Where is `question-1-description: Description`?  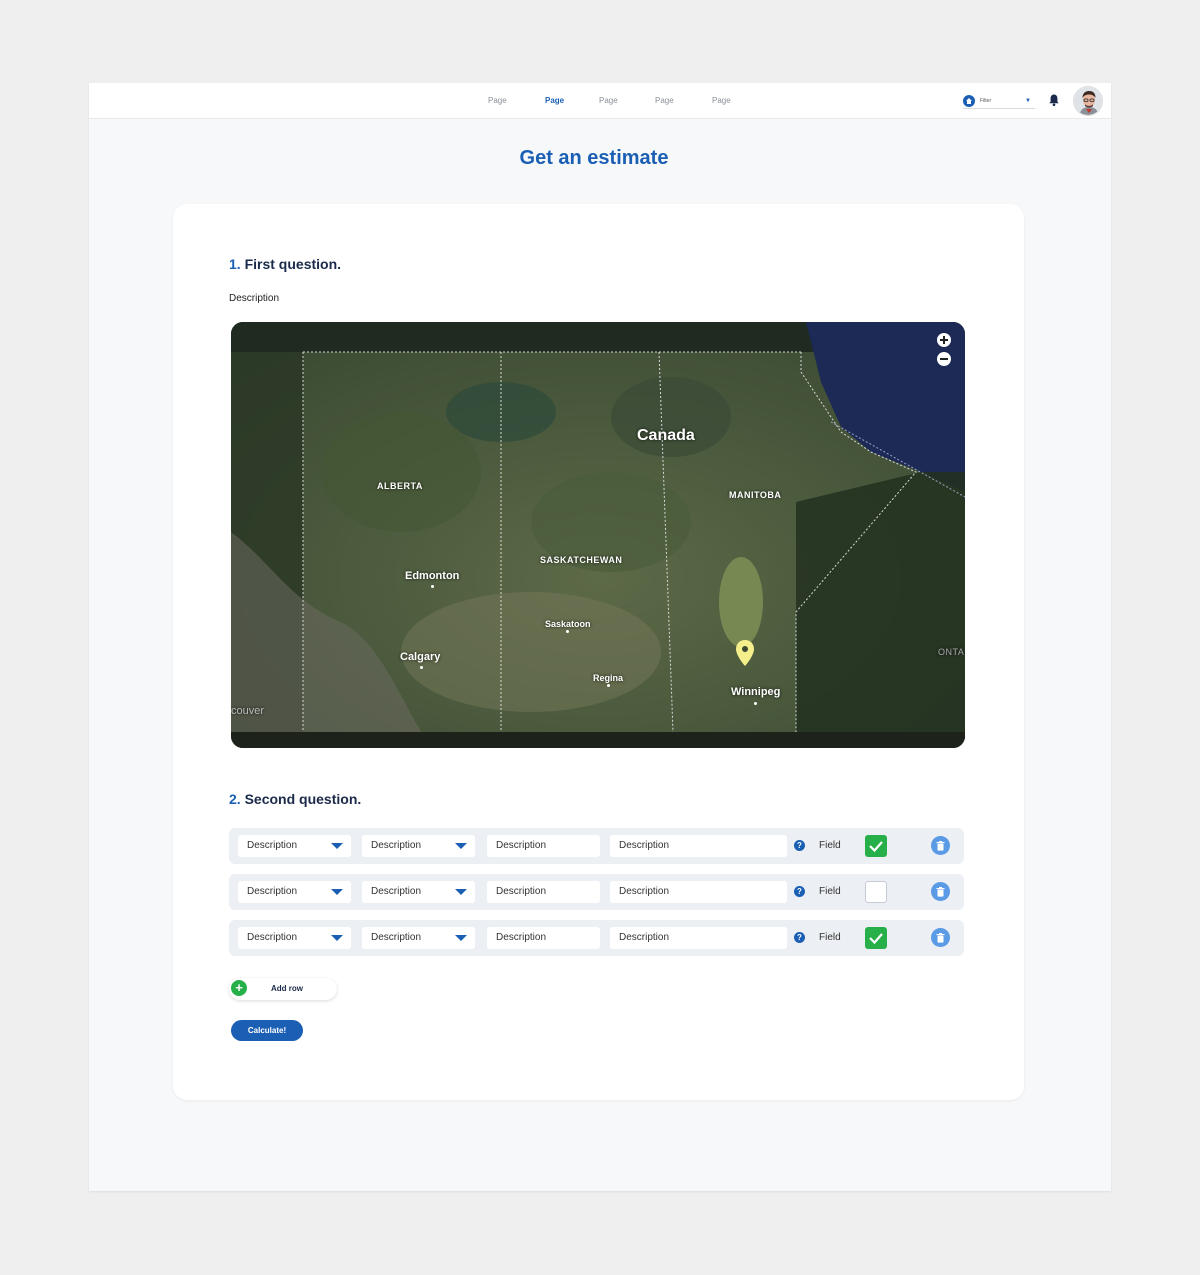
question-1-description: Description is located at coordinates (254, 298).